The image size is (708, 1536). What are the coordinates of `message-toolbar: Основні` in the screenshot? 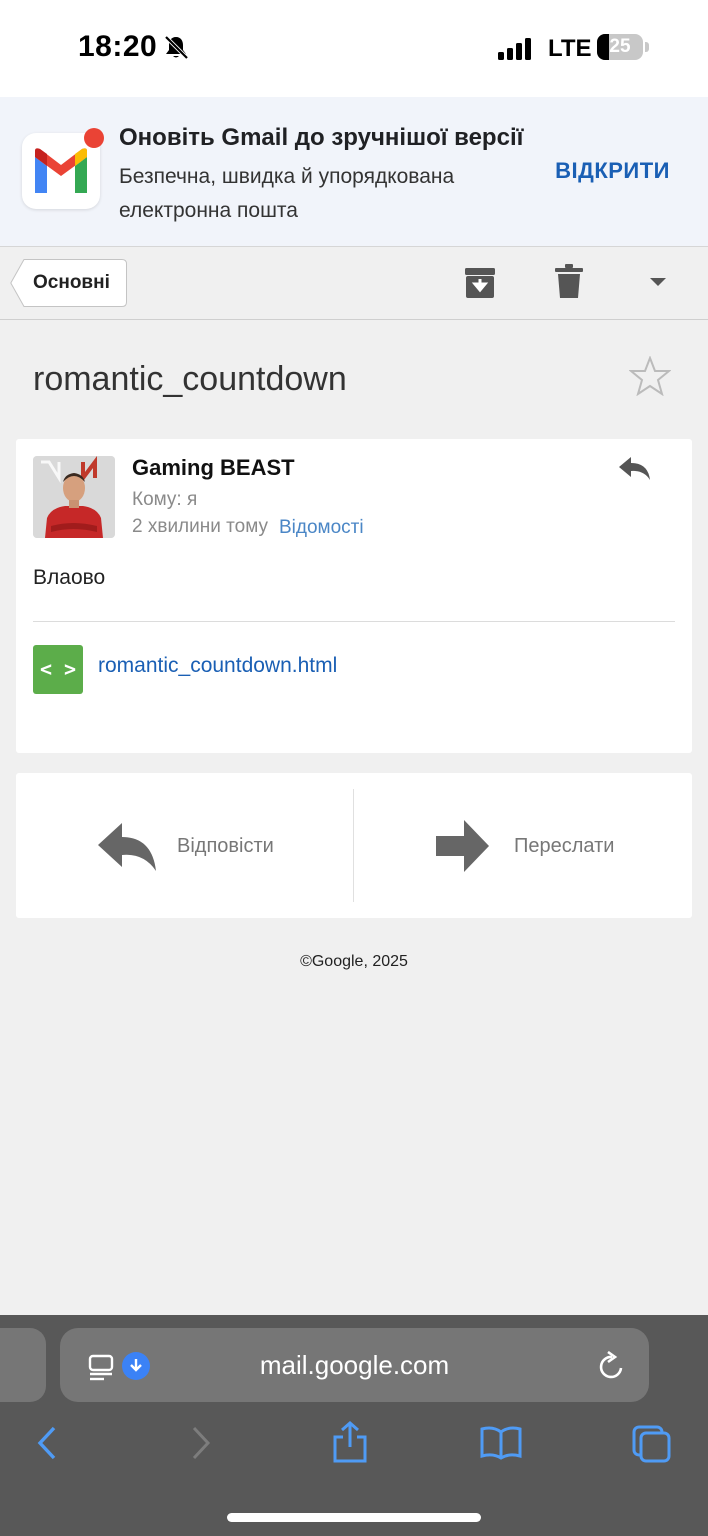 It's located at (354, 284).